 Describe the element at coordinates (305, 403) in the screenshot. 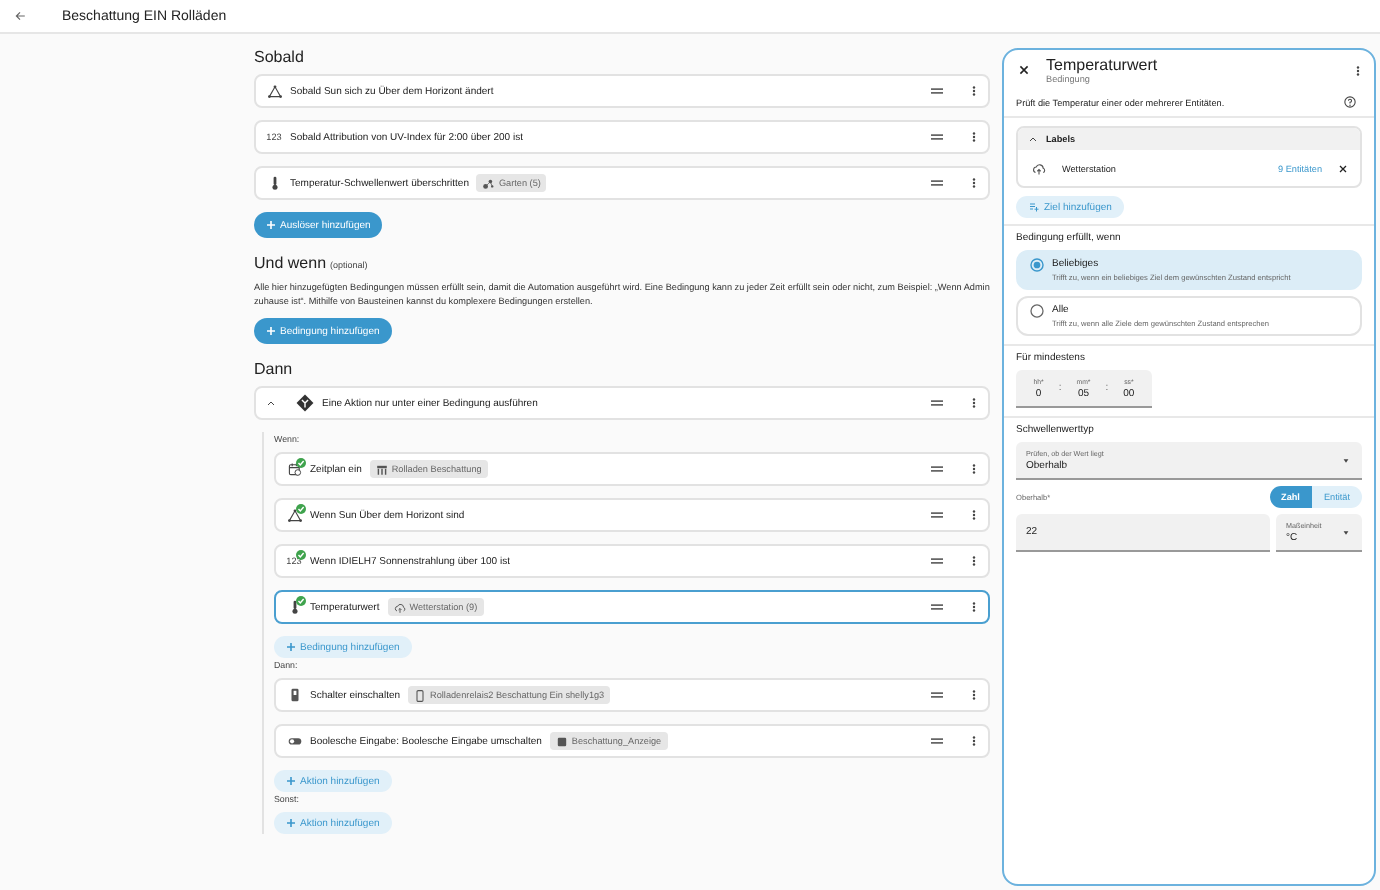

I see `diamond-icon` at that location.